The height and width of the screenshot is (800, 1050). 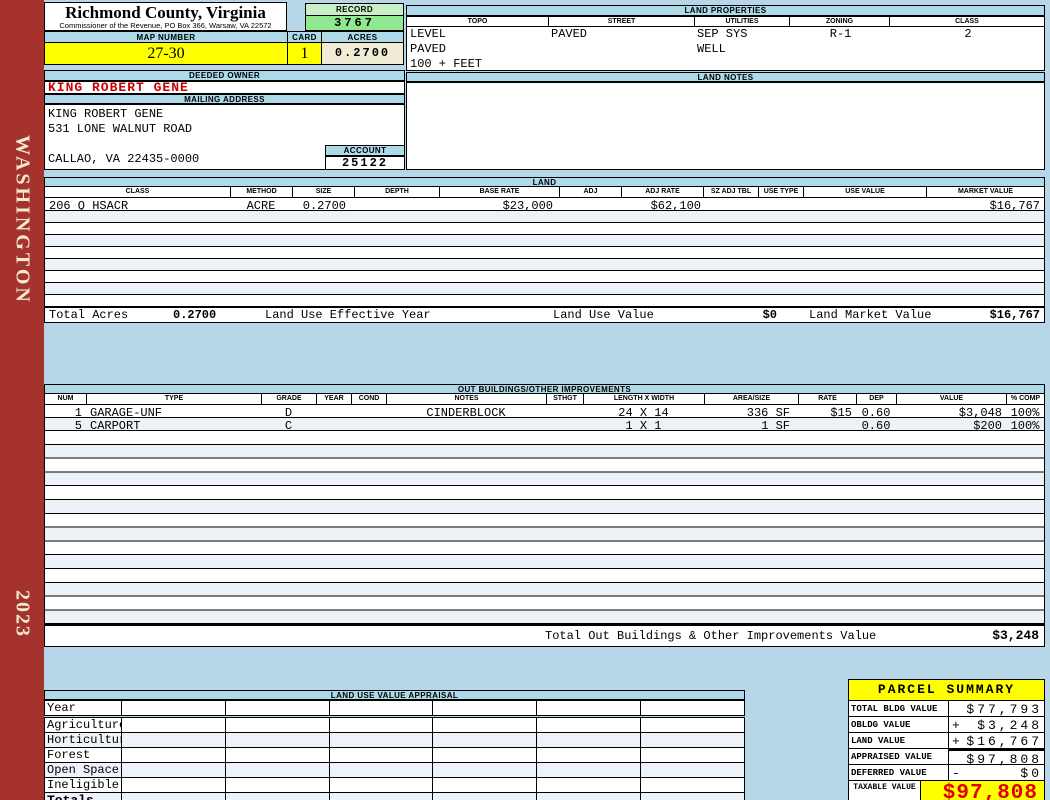 I want to click on land-properties-header-row: TOPO STREET UTILITIES ZONING CLASS, so click(x=725, y=21).